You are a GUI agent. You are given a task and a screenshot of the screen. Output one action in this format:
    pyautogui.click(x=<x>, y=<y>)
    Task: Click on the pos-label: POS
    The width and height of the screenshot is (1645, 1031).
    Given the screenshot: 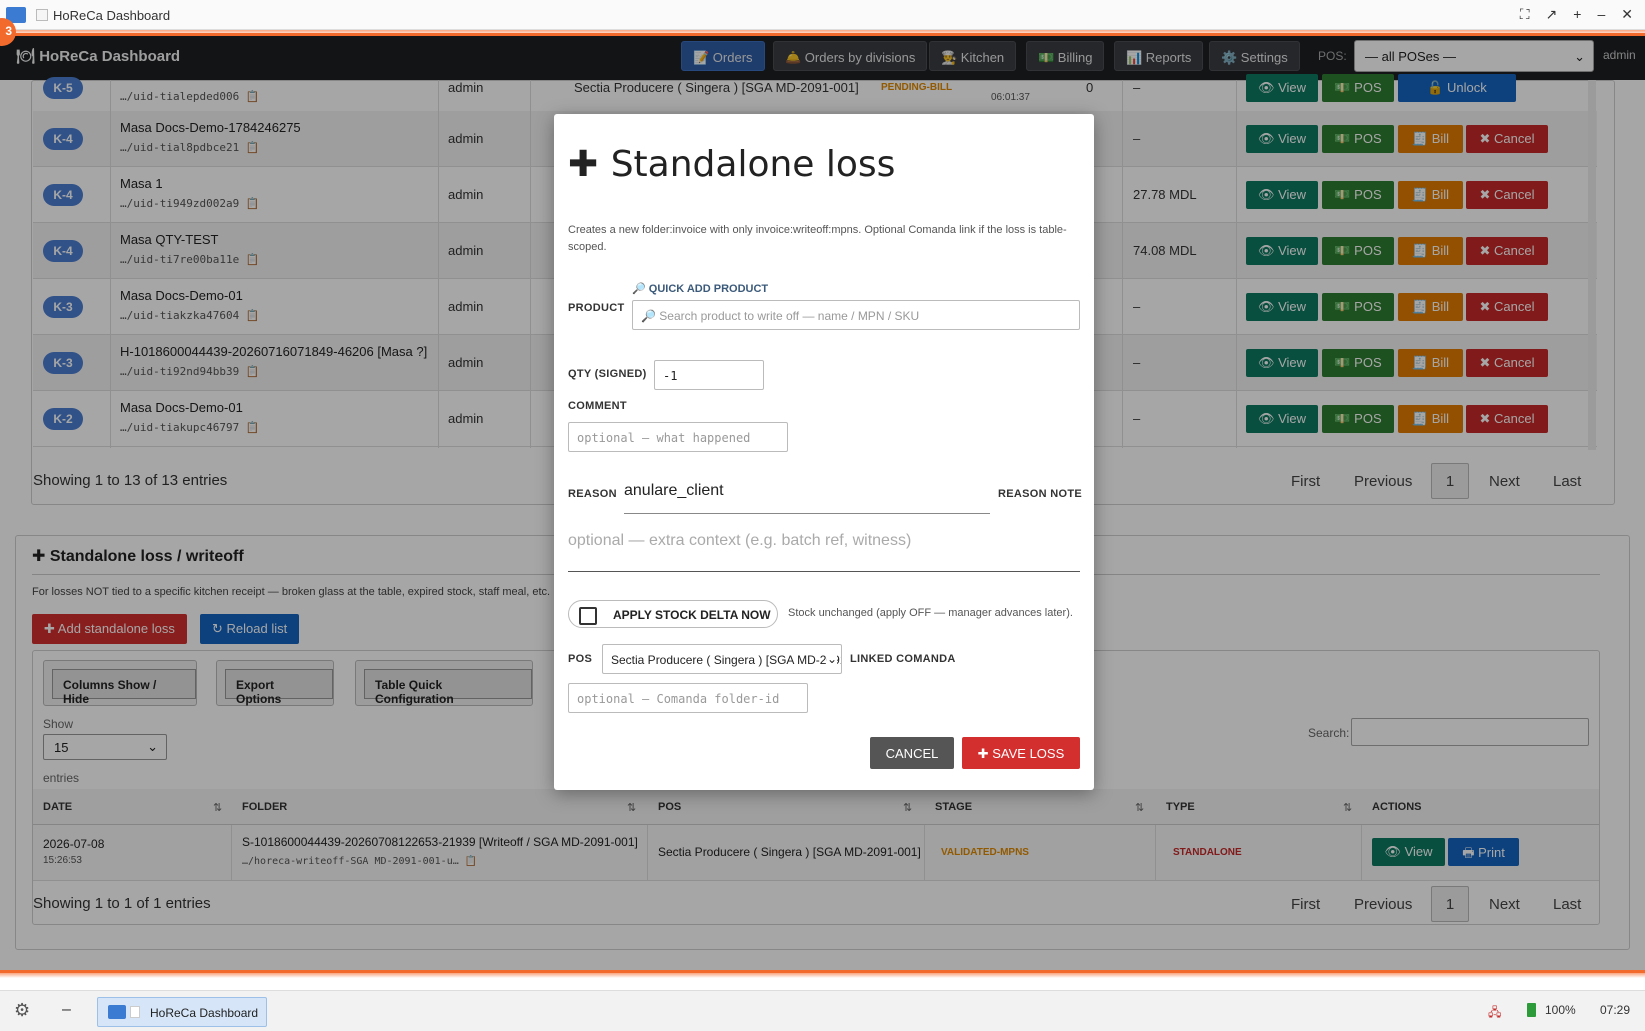 What is the action you would take?
    pyautogui.click(x=580, y=659)
    